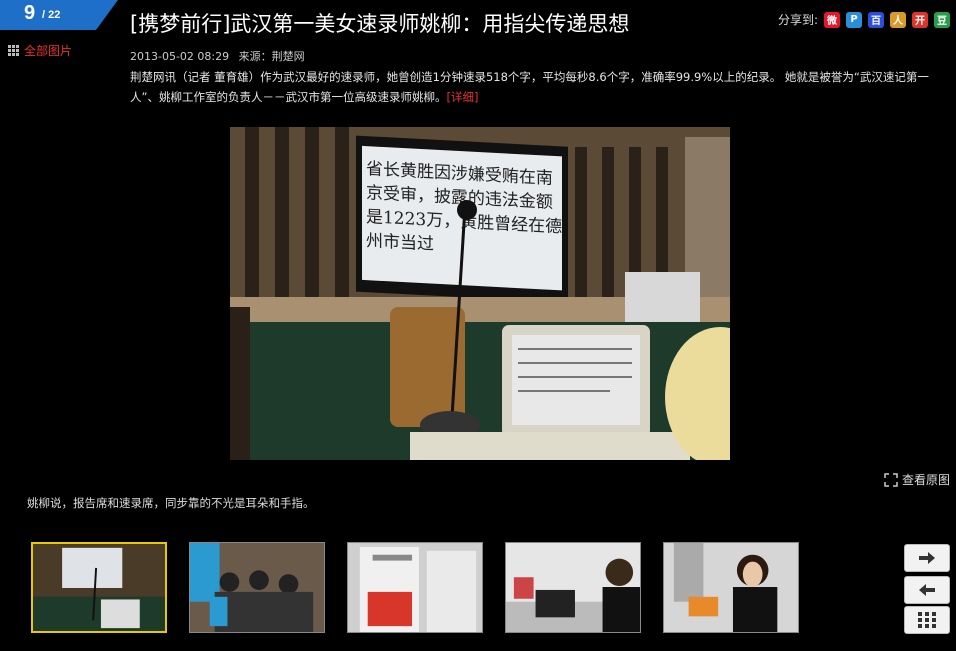  I want to click on photo-caption: 姚柳说，报告席和速录席，同步靠的不光是耳朵和手指。, so click(171, 503).